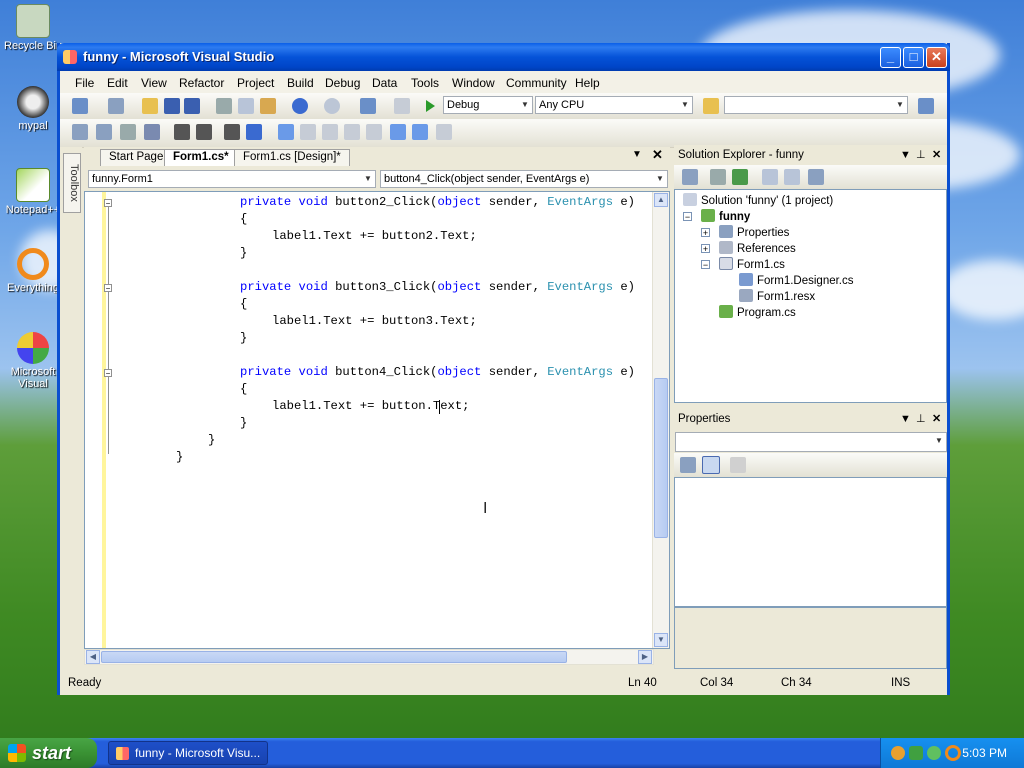 This screenshot has height=768, width=1024. I want to click on tab-start-page: Start Page, so click(136, 157).